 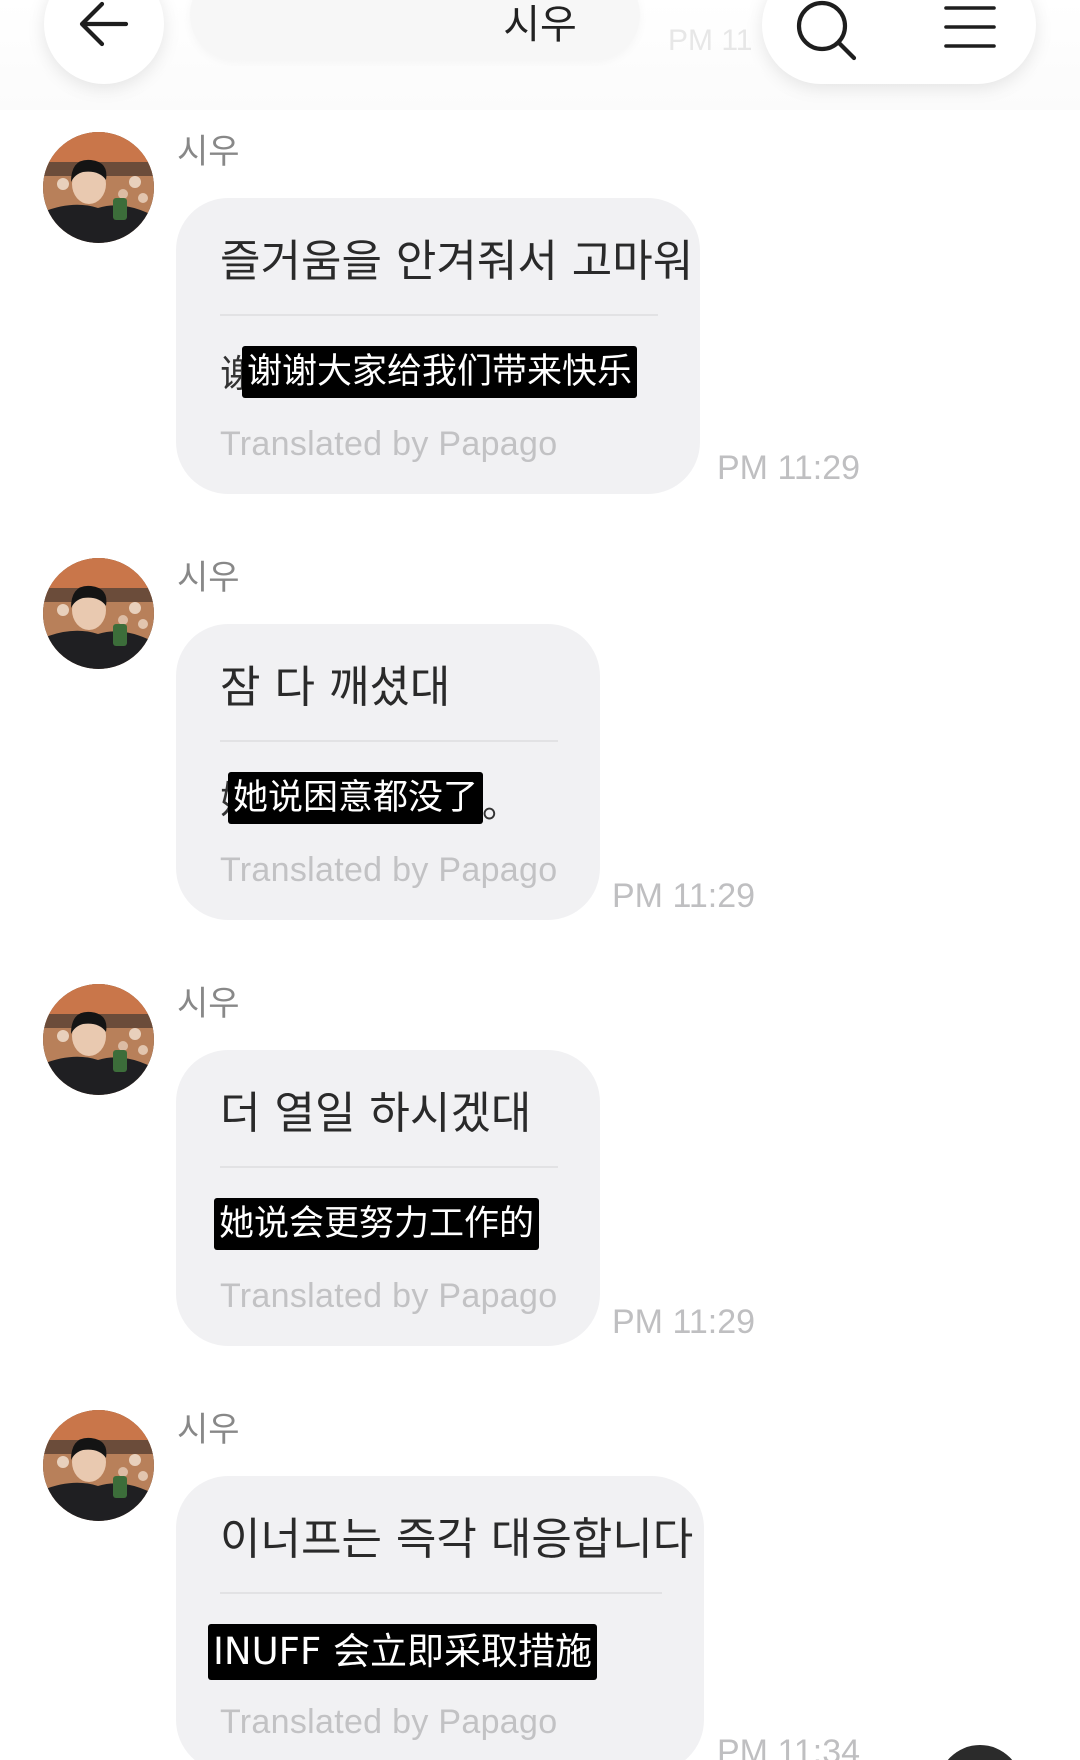 I want to click on scroll-down-button, so click(x=980, y=1752).